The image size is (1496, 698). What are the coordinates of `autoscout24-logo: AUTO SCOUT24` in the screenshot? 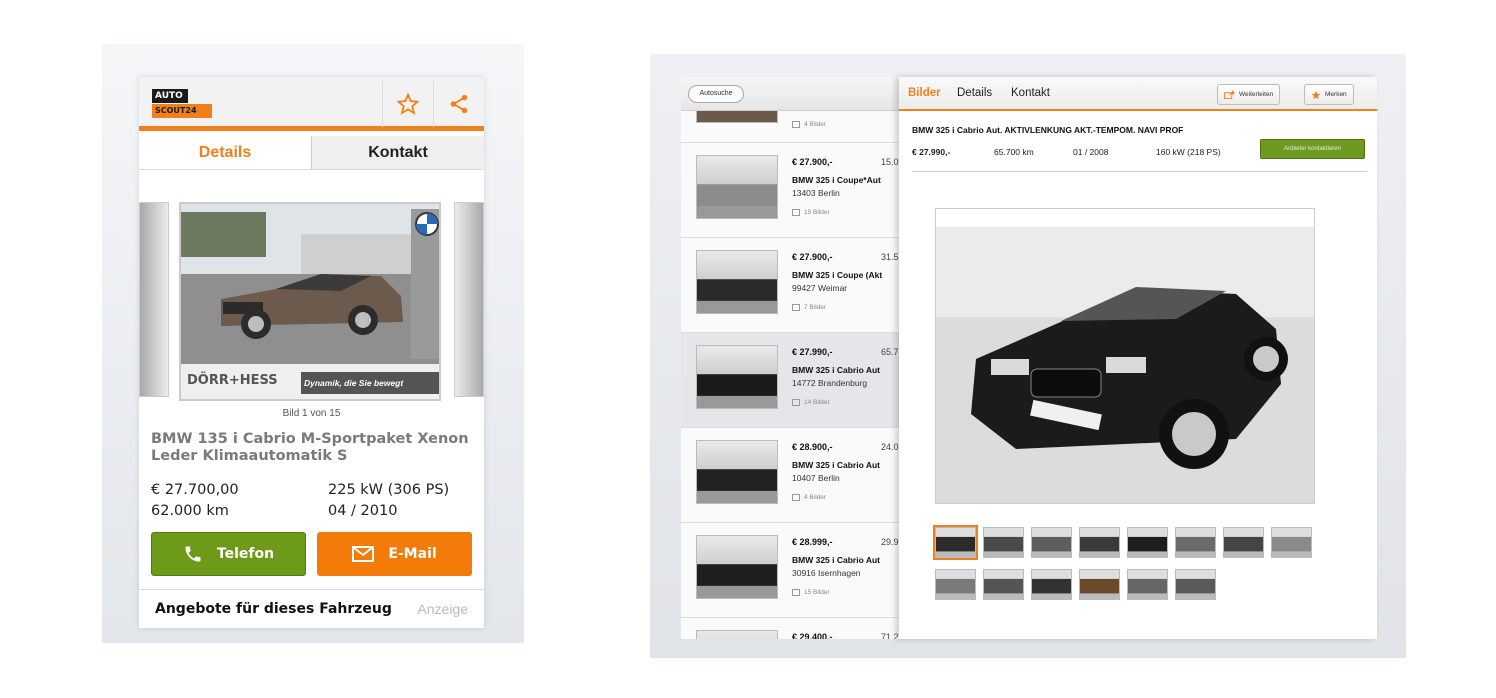 It's located at (182, 103).